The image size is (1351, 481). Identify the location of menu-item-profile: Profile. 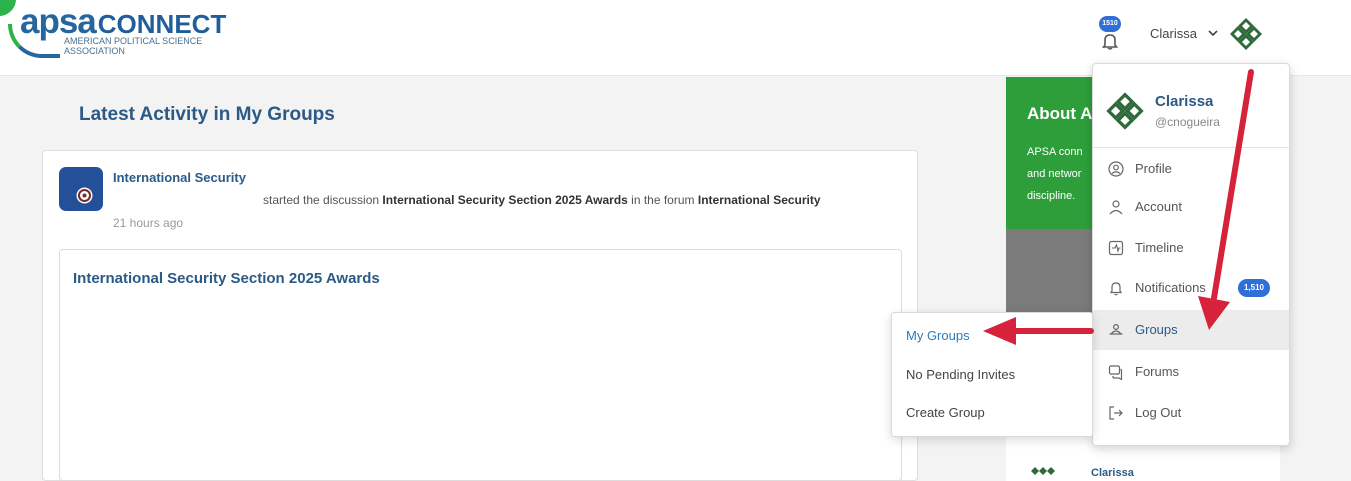
(1191, 169).